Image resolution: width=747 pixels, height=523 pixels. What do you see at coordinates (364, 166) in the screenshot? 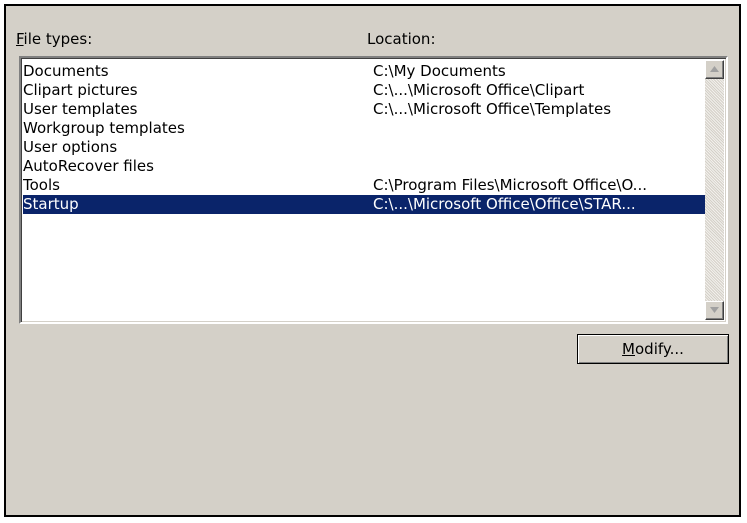
I see `list-item: AutoRecover files` at bounding box center [364, 166].